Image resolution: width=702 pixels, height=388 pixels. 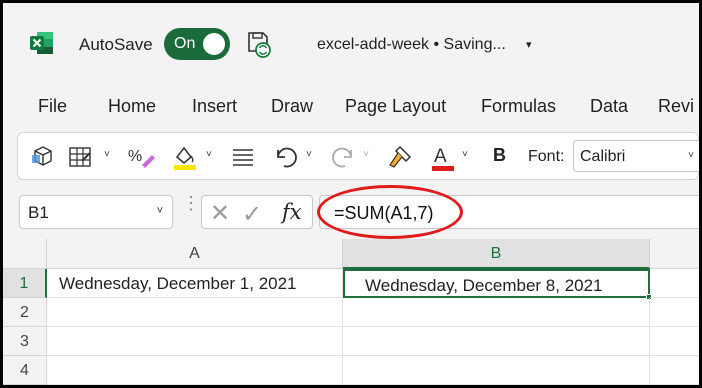 I want to click on select-all-corner, so click(x=25, y=254).